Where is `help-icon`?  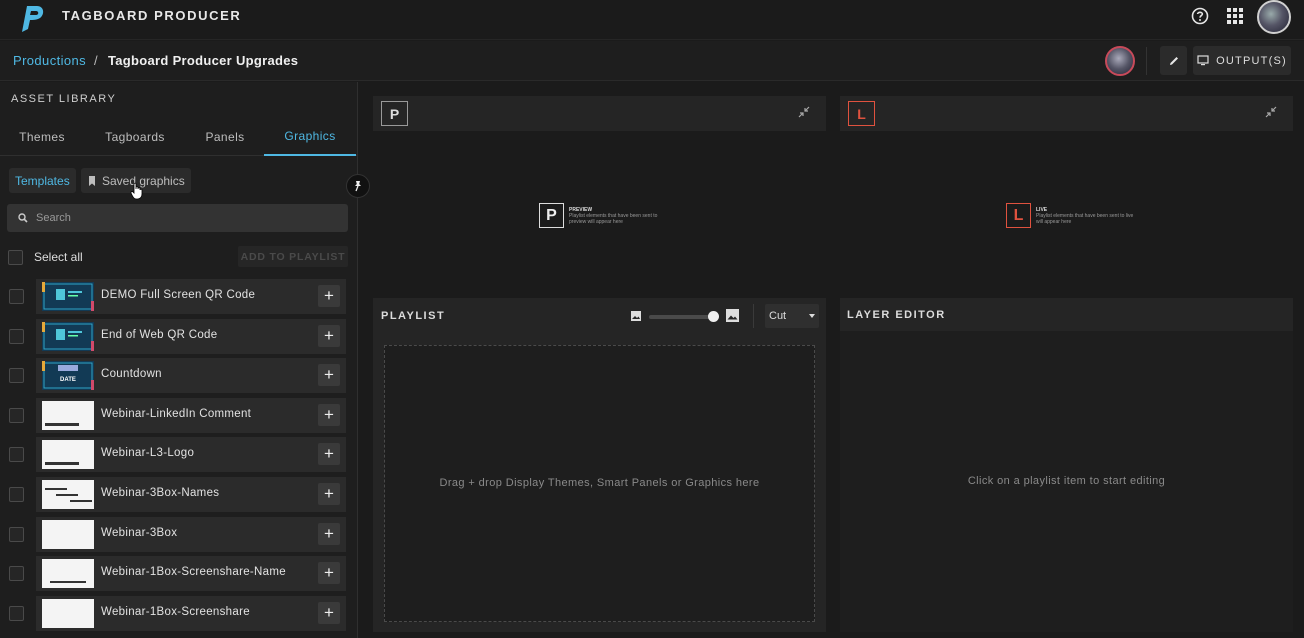
help-icon is located at coordinates (1200, 16).